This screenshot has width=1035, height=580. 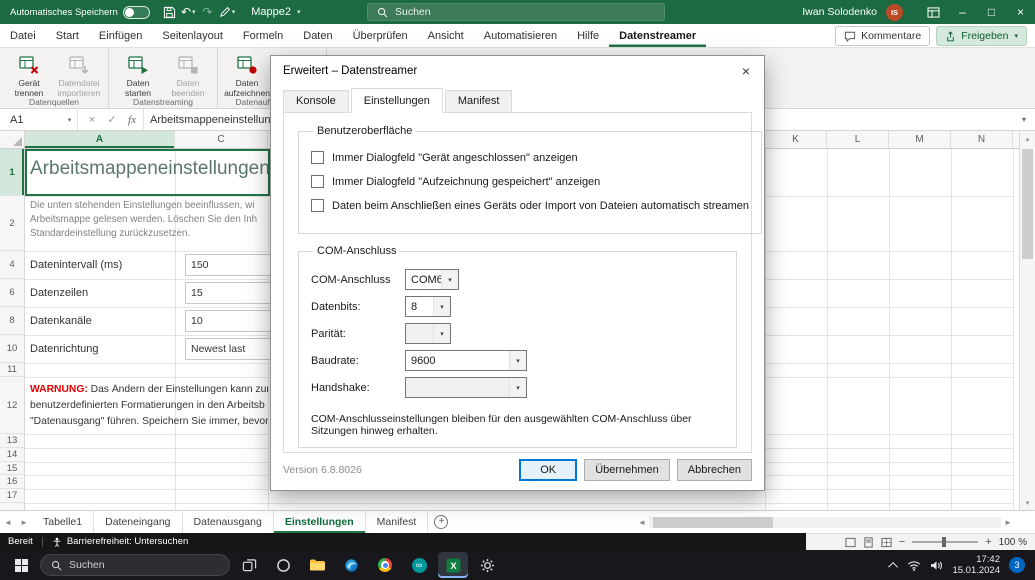 I want to click on row-header-10: 10, so click(x=12, y=349).